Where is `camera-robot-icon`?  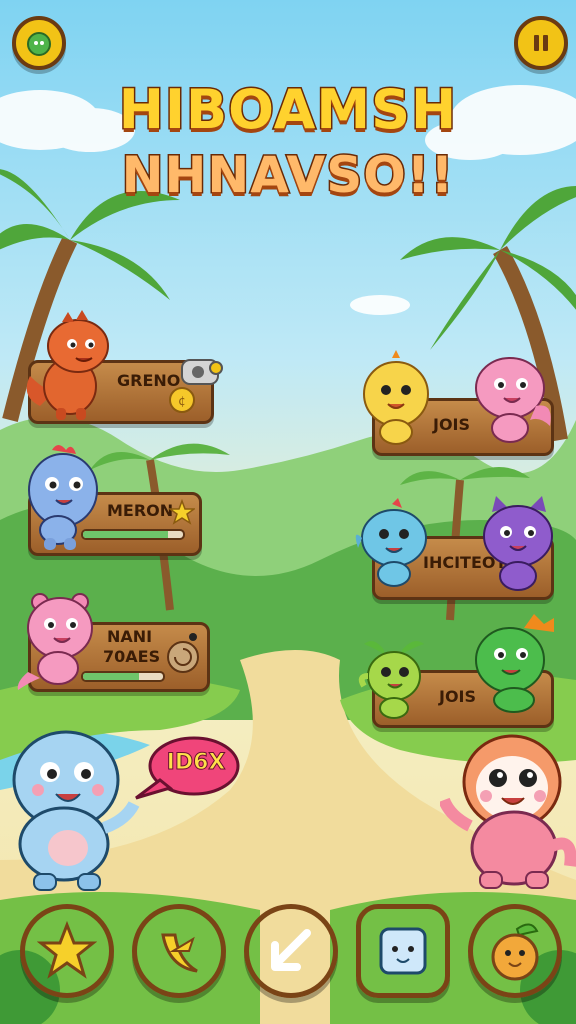
camera-robot-icon is located at coordinates (202, 372).